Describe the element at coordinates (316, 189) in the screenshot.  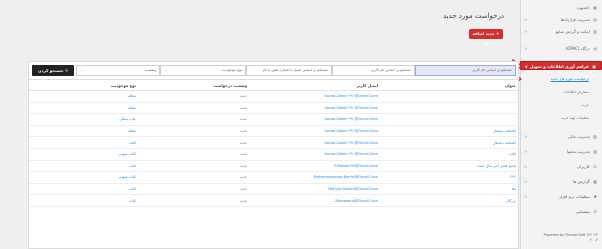
I see `cell-email: Mahyar.Sohani@Gmail.Com` at that location.